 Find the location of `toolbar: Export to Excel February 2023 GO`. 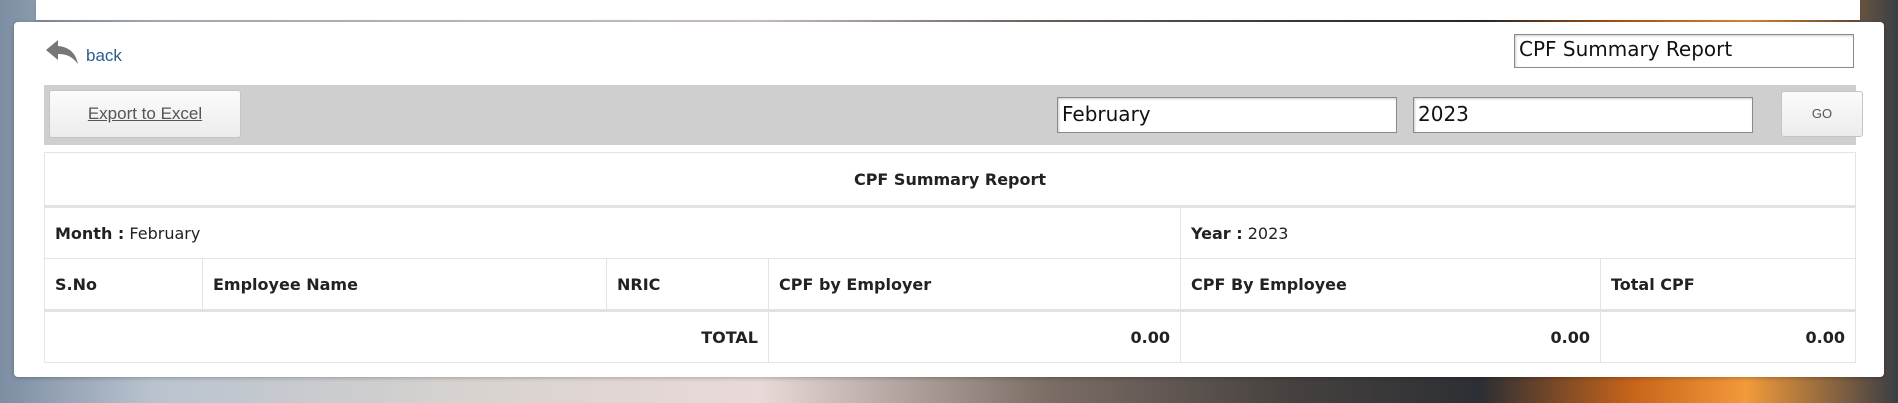

toolbar: Export to Excel February 2023 GO is located at coordinates (953, 115).